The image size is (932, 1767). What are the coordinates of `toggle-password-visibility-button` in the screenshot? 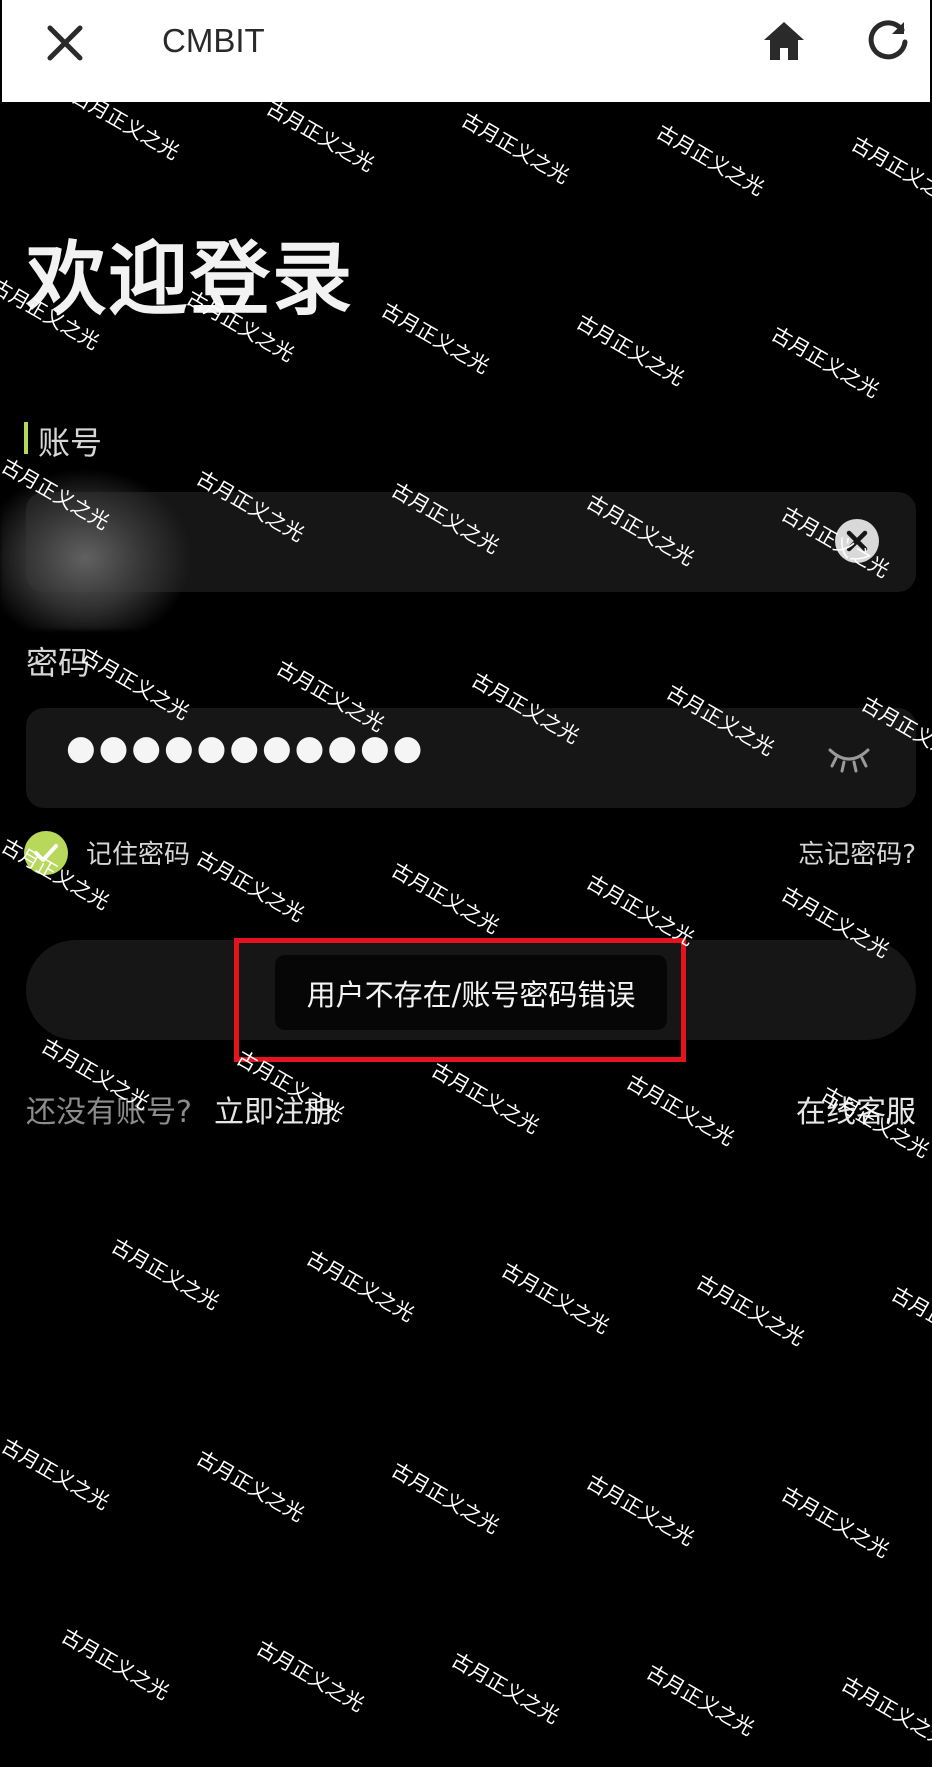 It's located at (849, 758).